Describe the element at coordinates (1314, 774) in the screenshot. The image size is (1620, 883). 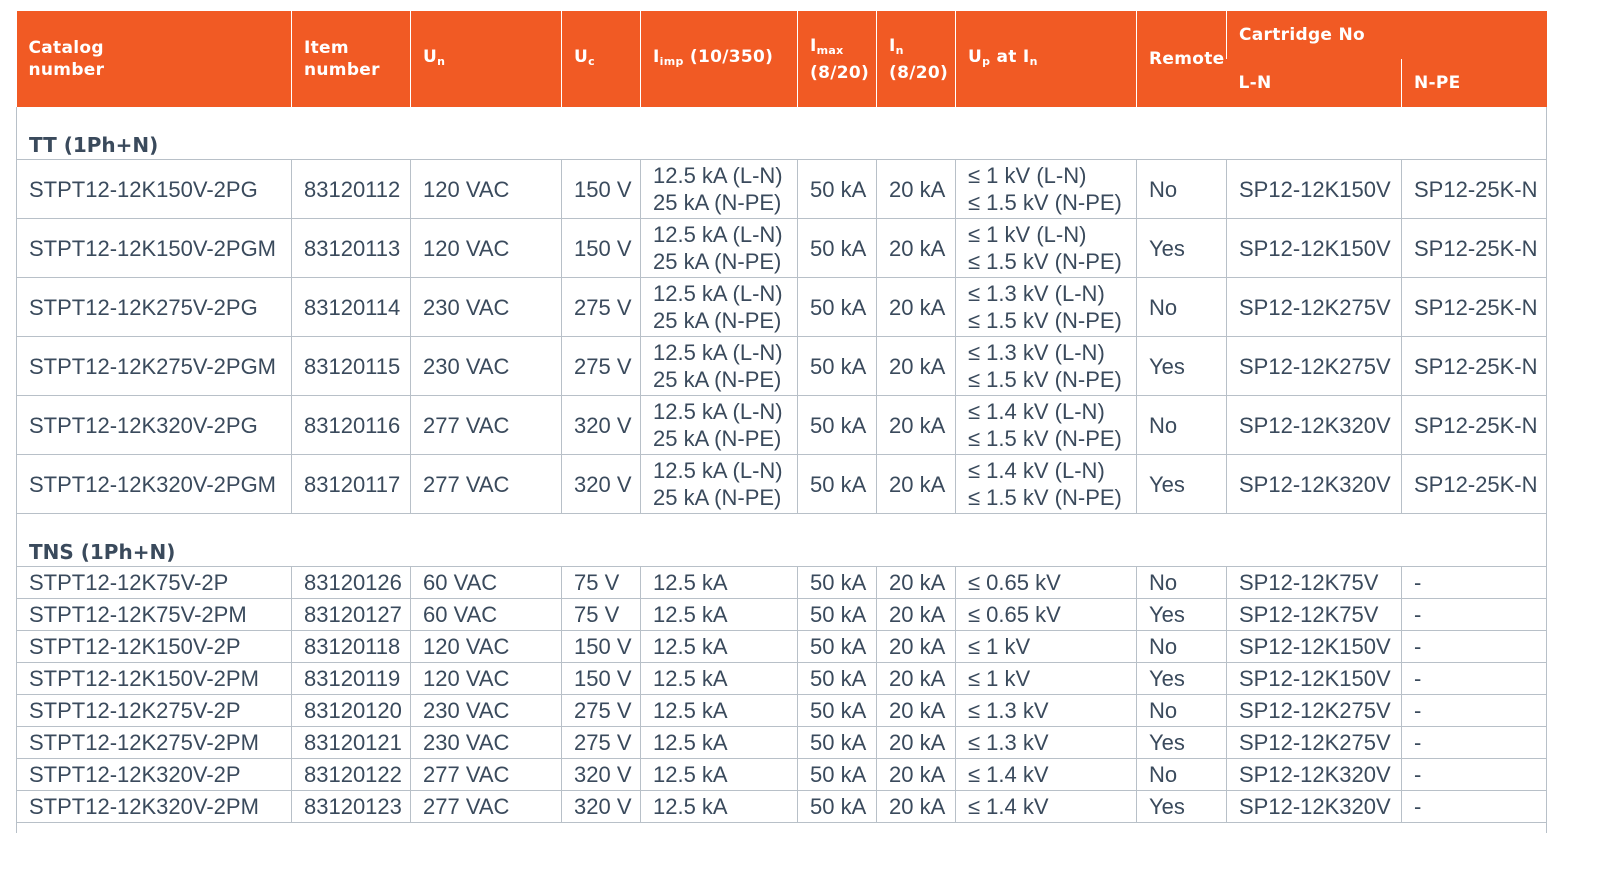
I see `cell-cartridge-ln: SP12-12K320V` at that location.